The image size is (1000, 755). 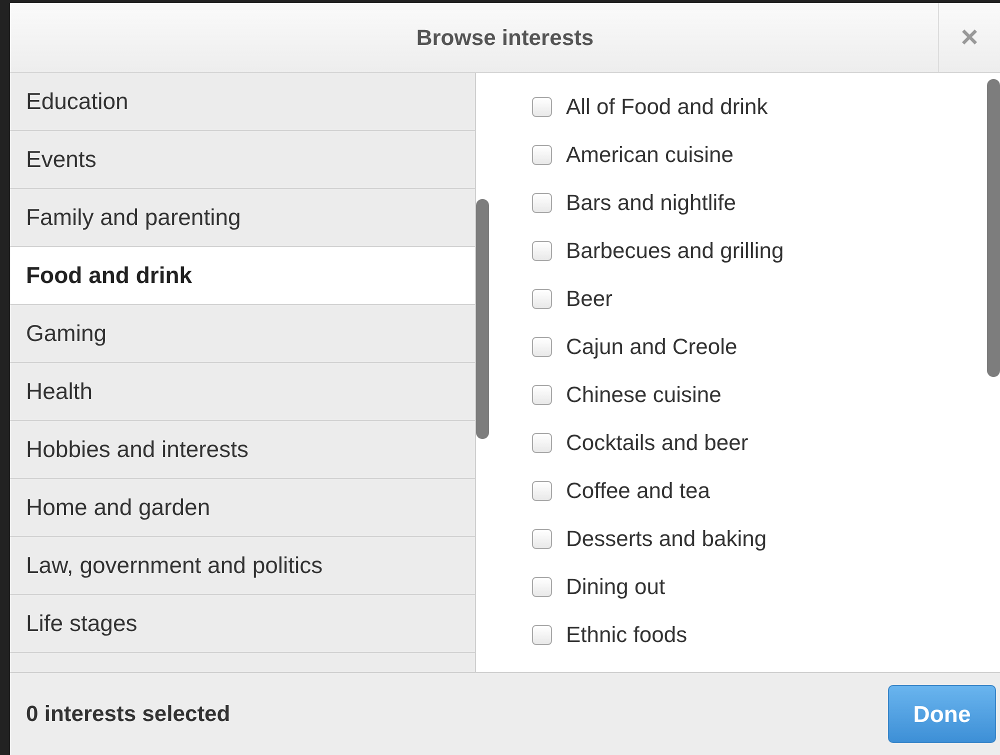 I want to click on interest-label: Bars and nightlife, so click(x=651, y=203).